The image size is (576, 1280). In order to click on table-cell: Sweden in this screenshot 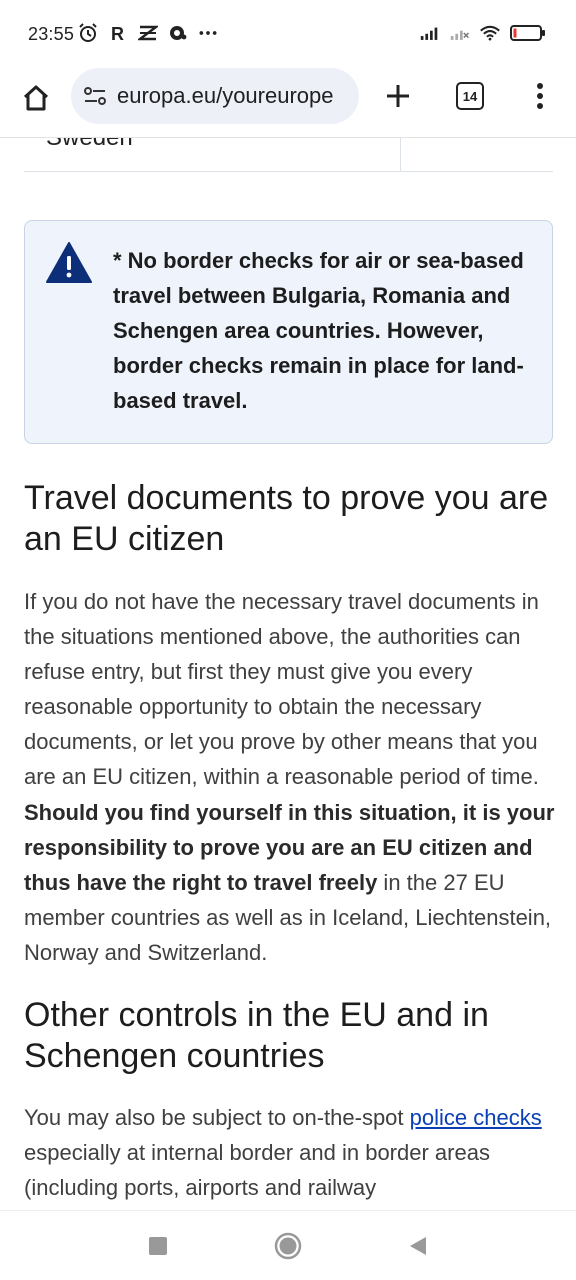, I will do `click(89, 145)`.